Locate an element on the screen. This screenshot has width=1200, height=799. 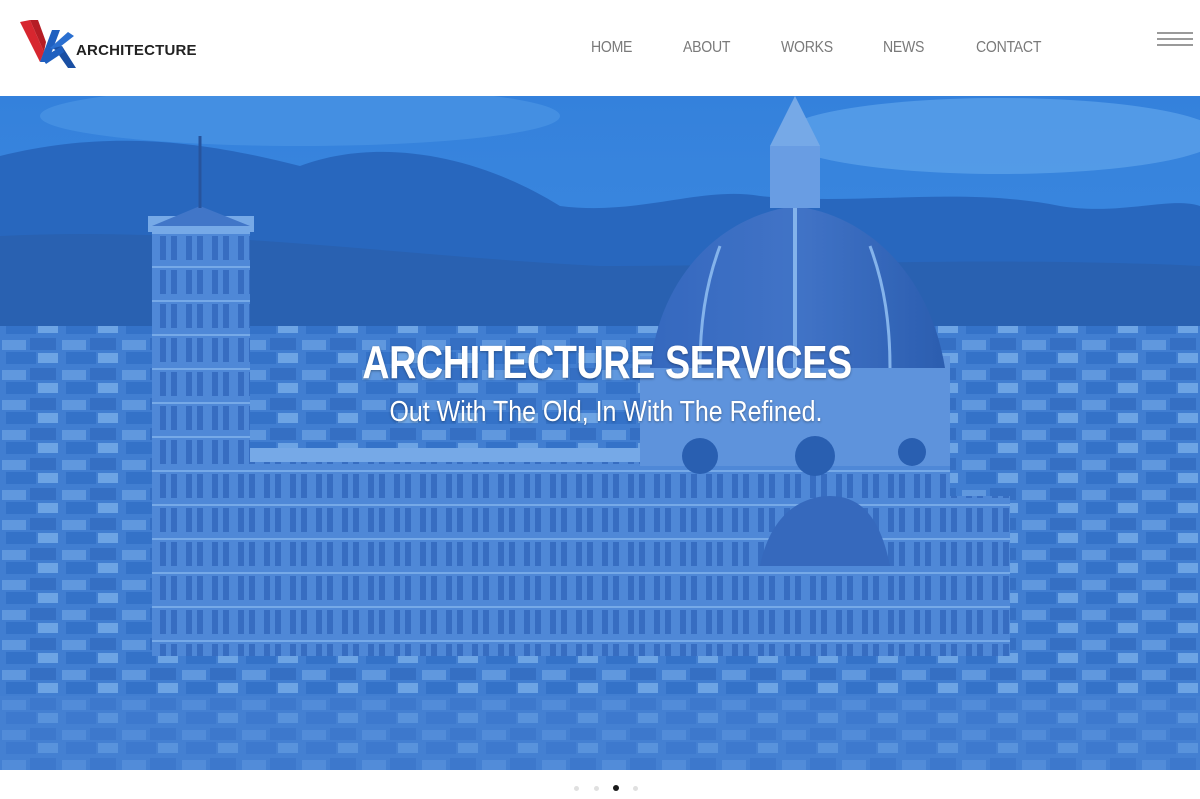
nav-home: HOME is located at coordinates (611, 48).